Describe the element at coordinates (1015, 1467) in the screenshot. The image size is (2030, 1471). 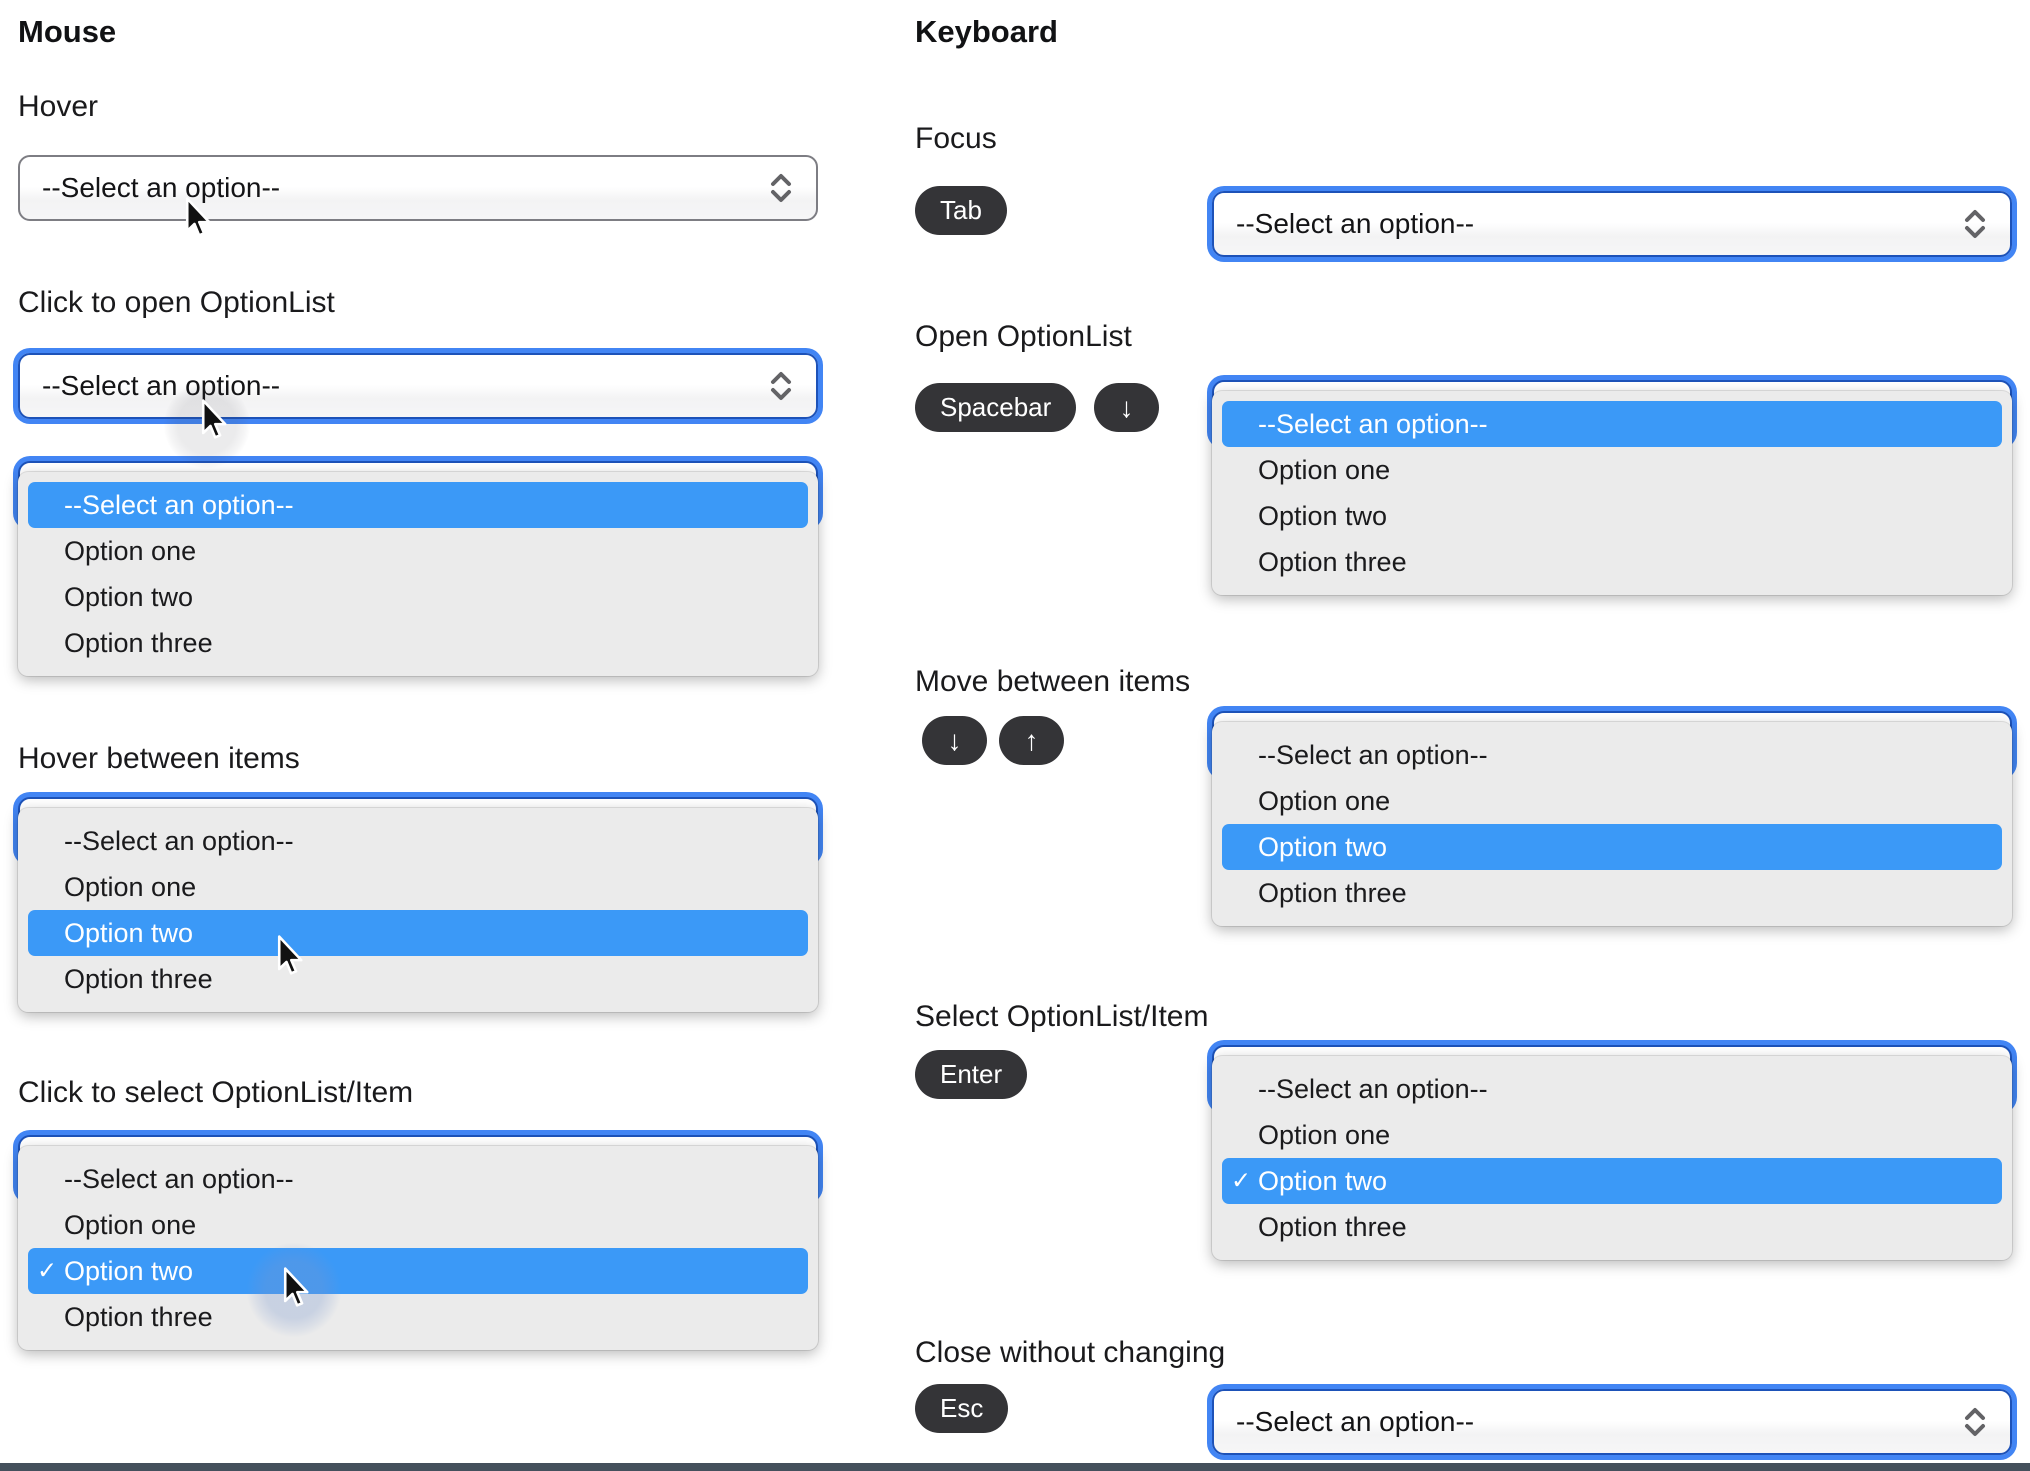
I see `next-section-divider` at that location.